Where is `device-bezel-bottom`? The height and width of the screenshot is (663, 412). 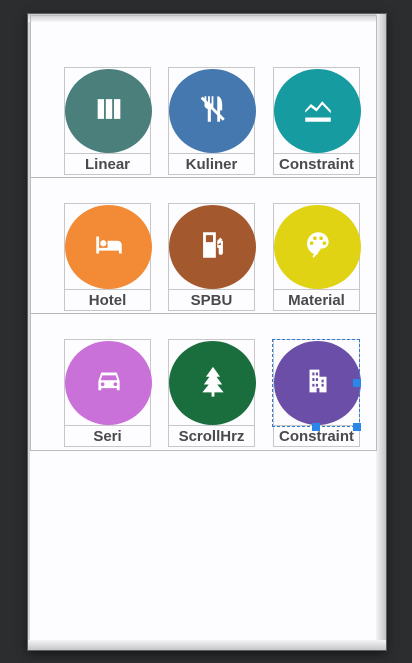
device-bezel-bottom is located at coordinates (207, 645).